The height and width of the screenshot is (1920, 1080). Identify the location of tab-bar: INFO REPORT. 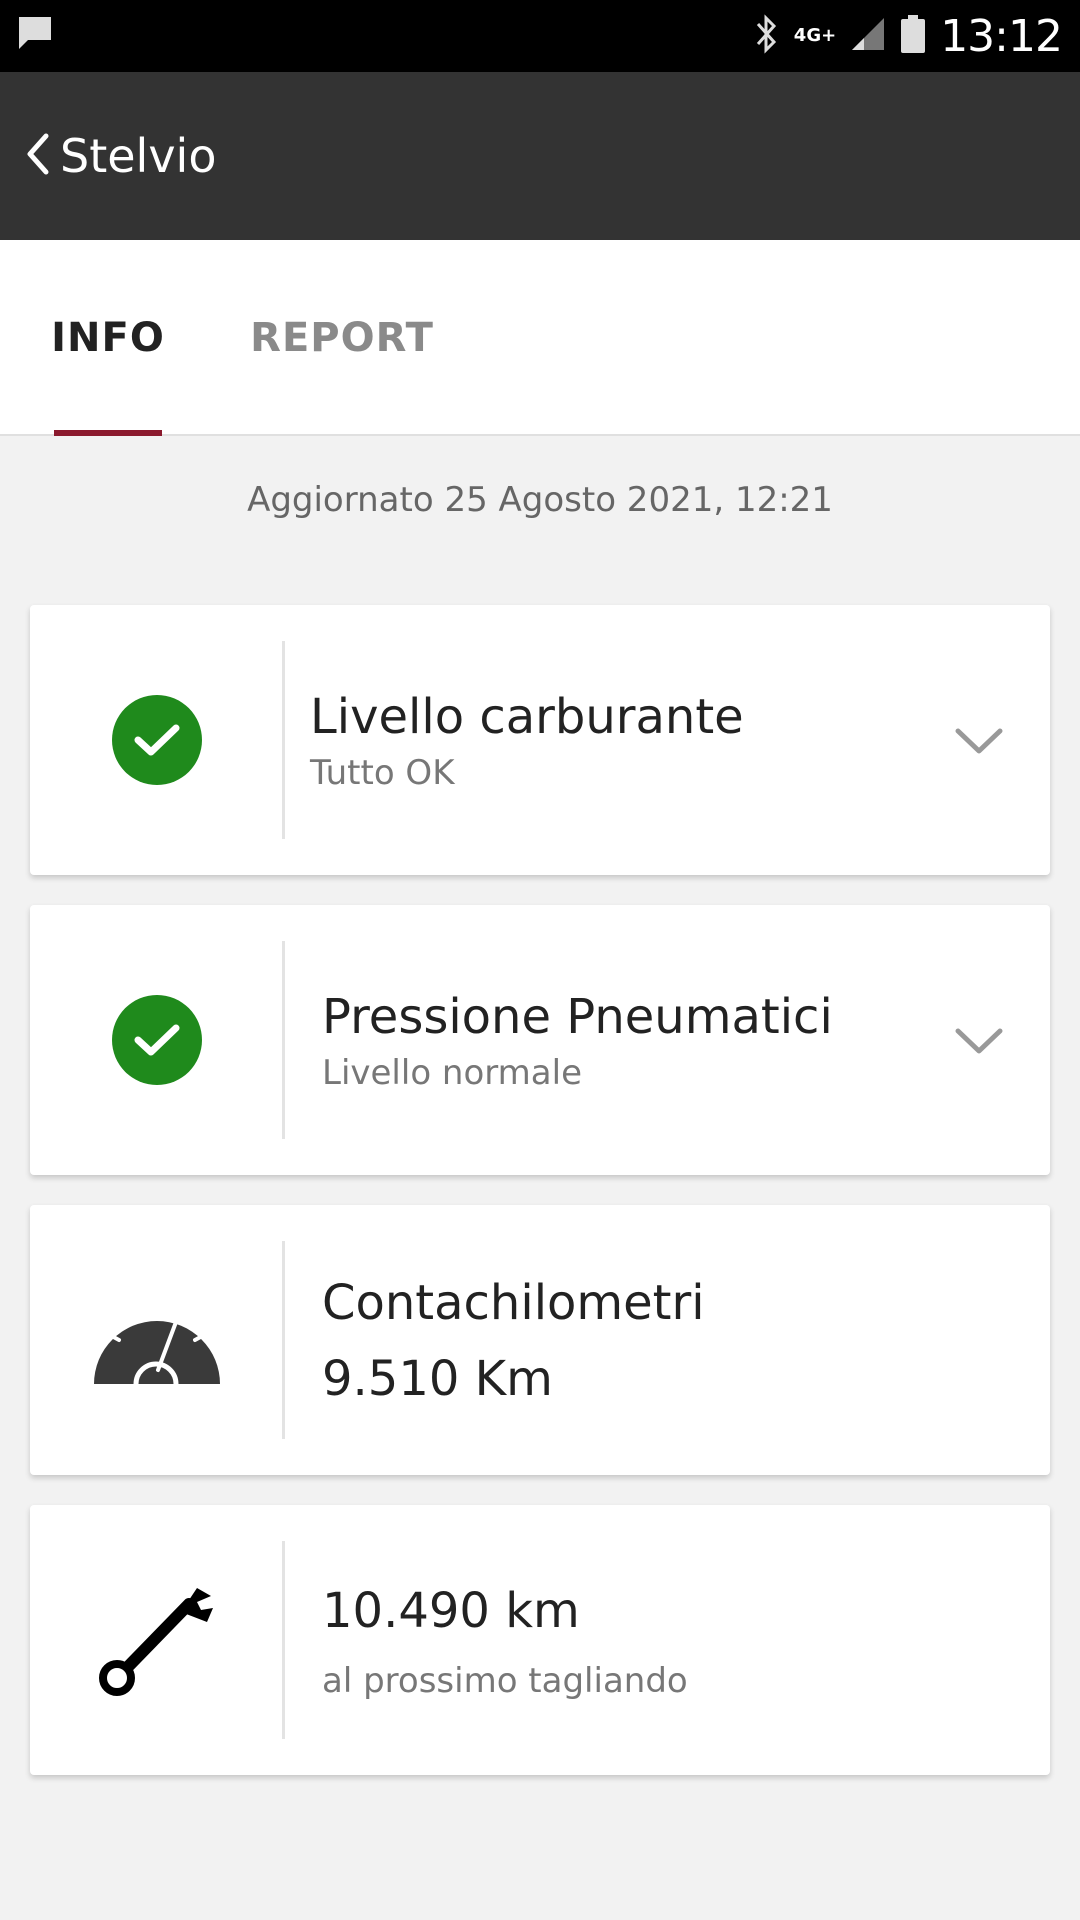
(540, 338).